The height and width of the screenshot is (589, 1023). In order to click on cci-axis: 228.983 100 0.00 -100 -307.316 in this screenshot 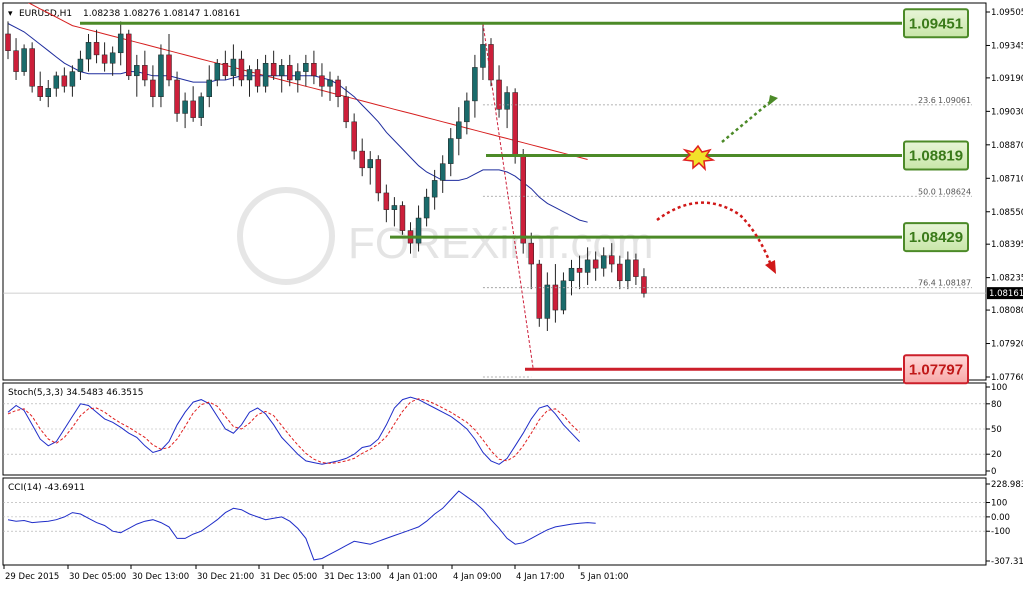, I will do `click(1004, 523)`.